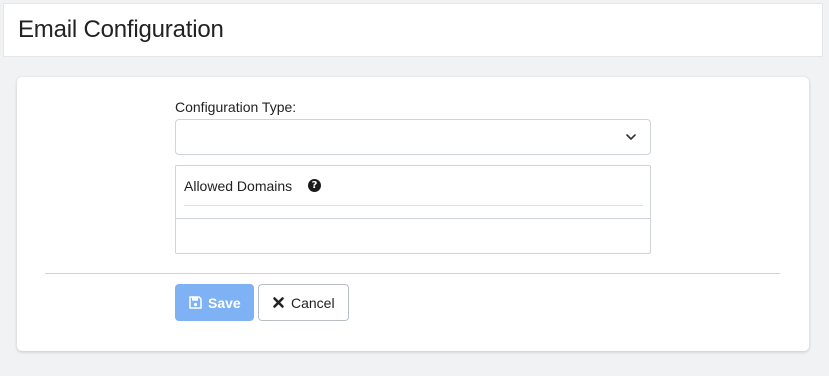  What do you see at coordinates (278, 302) in the screenshot?
I see `x-icon` at bounding box center [278, 302].